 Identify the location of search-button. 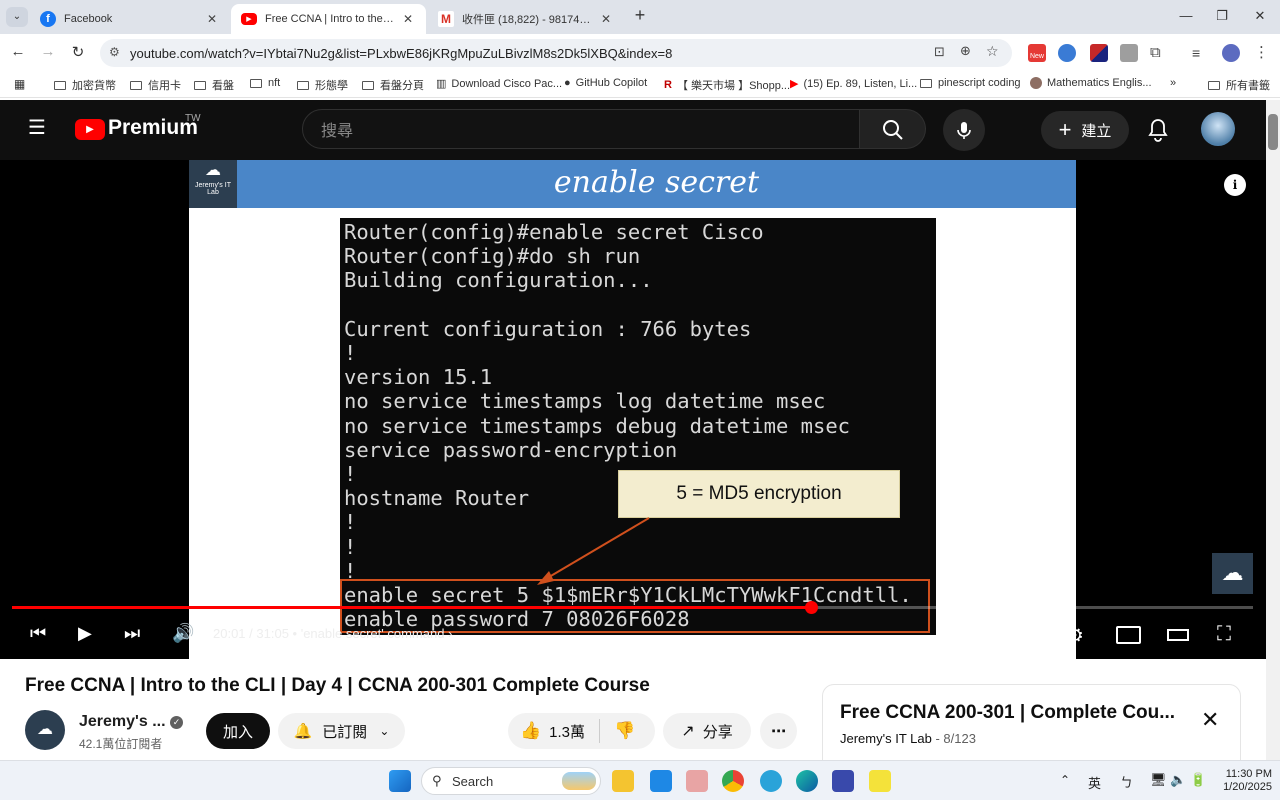
(893, 129).